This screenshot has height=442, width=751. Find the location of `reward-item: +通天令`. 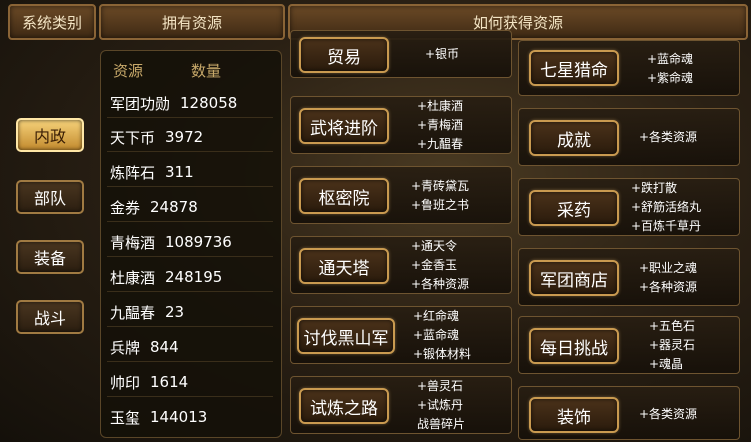

reward-item: +通天令 is located at coordinates (434, 246).